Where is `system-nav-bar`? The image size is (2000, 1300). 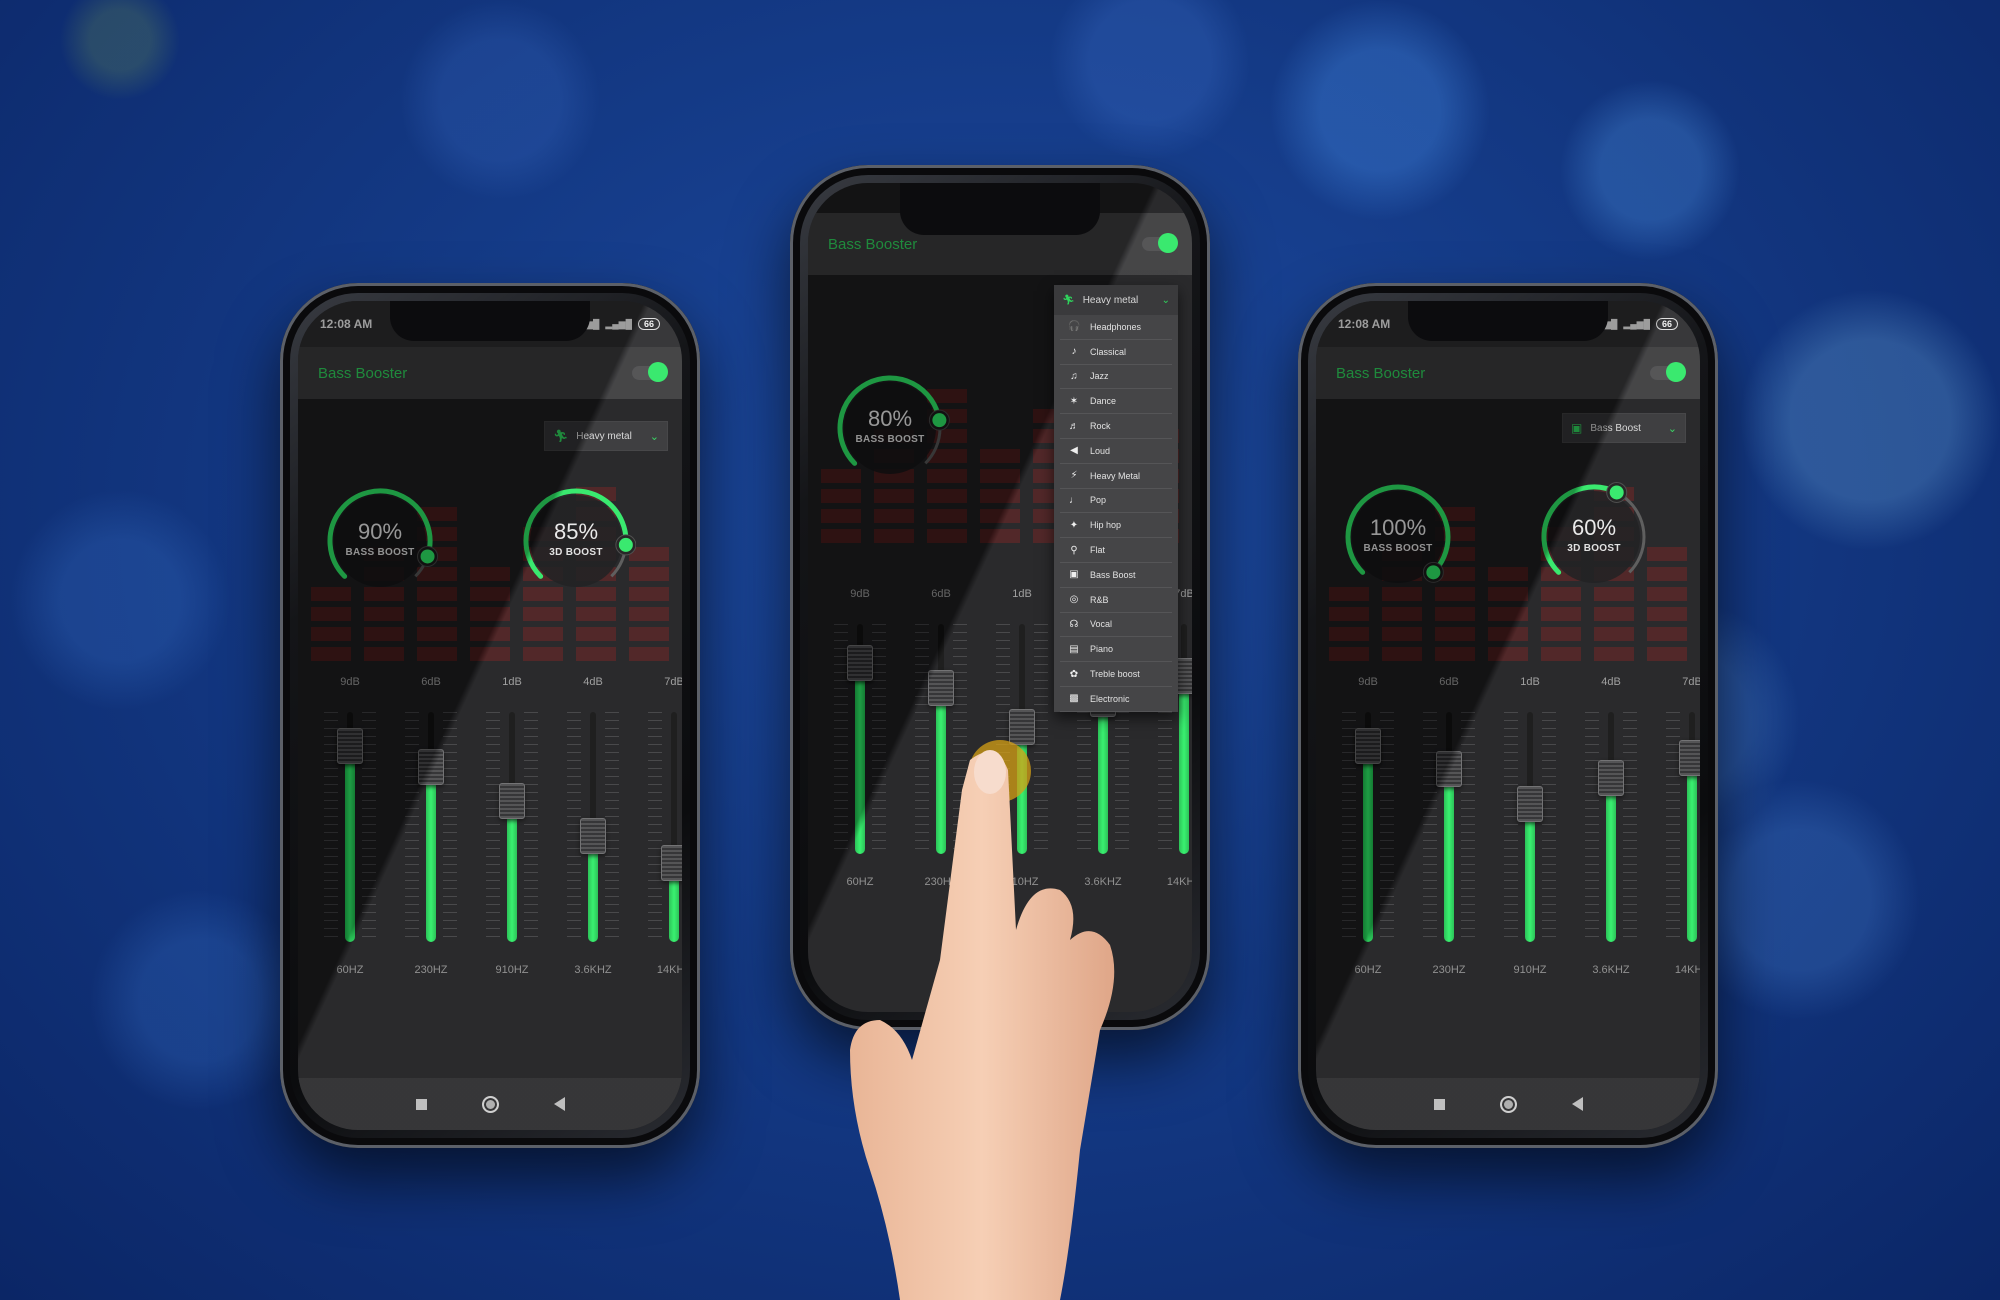 system-nav-bar is located at coordinates (1508, 1104).